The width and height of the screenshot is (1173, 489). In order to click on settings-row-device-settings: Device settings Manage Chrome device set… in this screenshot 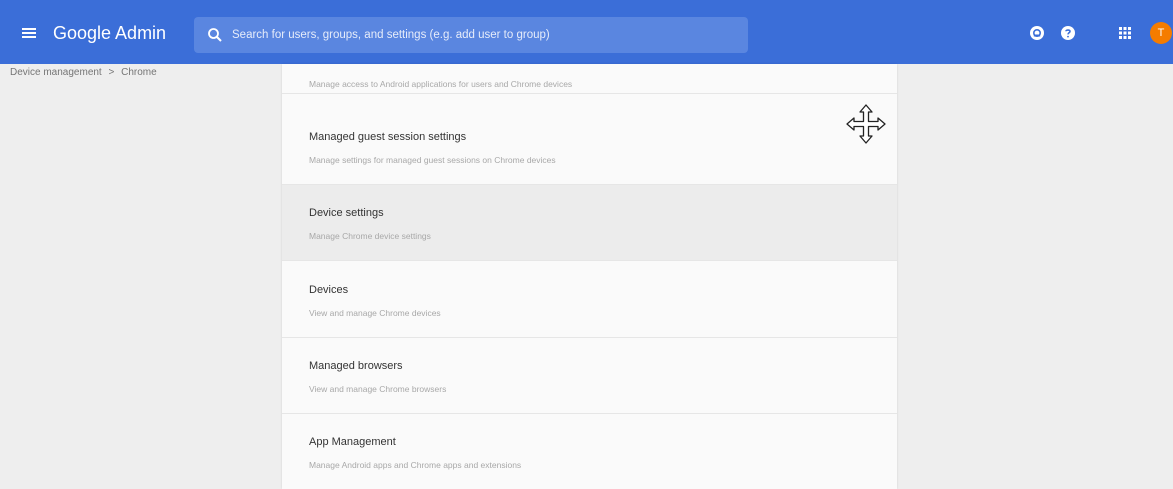, I will do `click(589, 223)`.